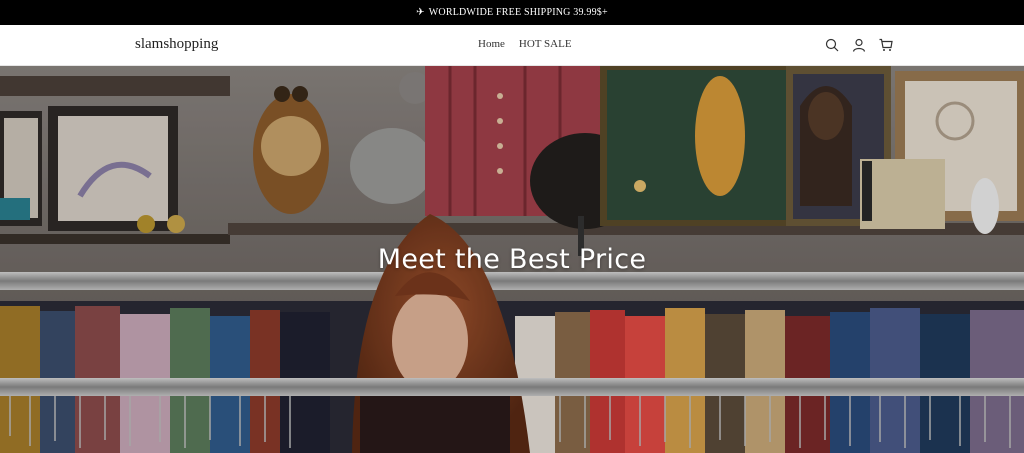  I want to click on account-icon, so click(859, 45).